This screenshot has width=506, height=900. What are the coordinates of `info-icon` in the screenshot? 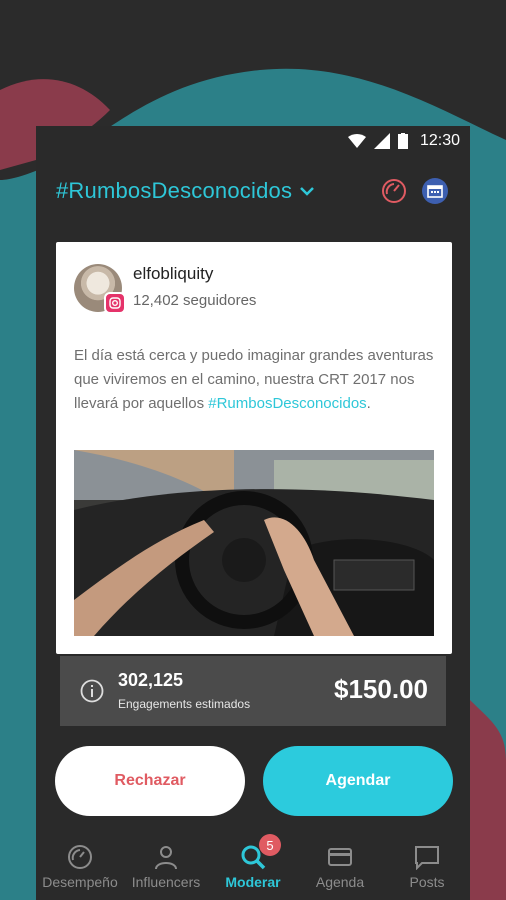 It's located at (92, 691).